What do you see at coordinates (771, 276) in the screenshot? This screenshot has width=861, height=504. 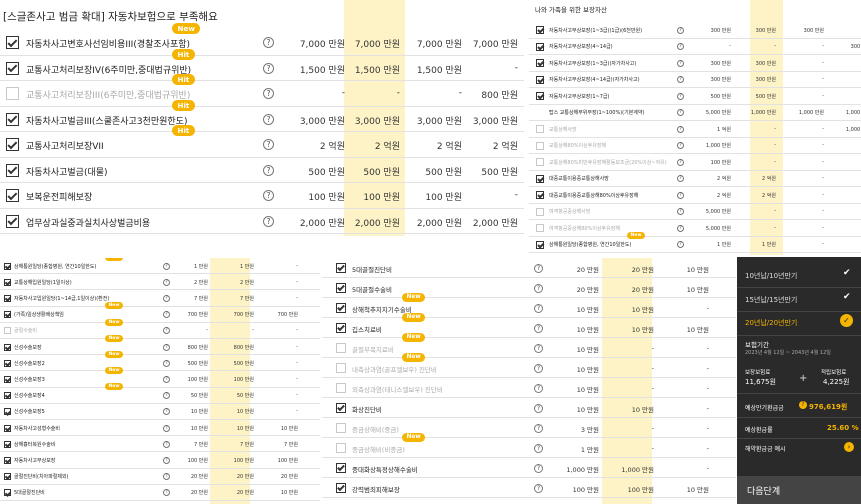 I see `period-option-10: 10년납/10년만기` at bounding box center [771, 276].